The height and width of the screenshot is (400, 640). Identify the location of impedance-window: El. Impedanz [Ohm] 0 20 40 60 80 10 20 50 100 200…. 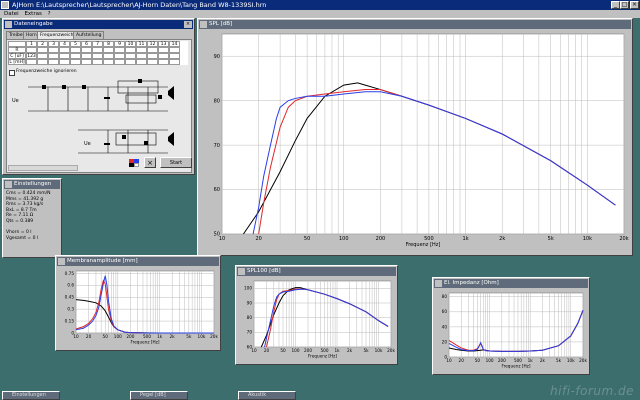
(511, 326).